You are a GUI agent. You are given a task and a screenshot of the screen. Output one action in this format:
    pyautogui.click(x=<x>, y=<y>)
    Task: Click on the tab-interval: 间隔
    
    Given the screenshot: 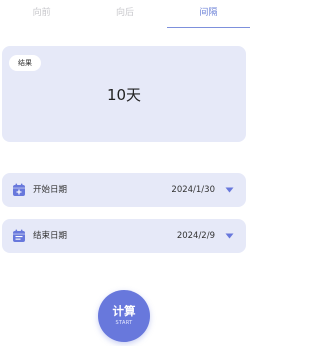 What is the action you would take?
    pyautogui.click(x=208, y=14)
    